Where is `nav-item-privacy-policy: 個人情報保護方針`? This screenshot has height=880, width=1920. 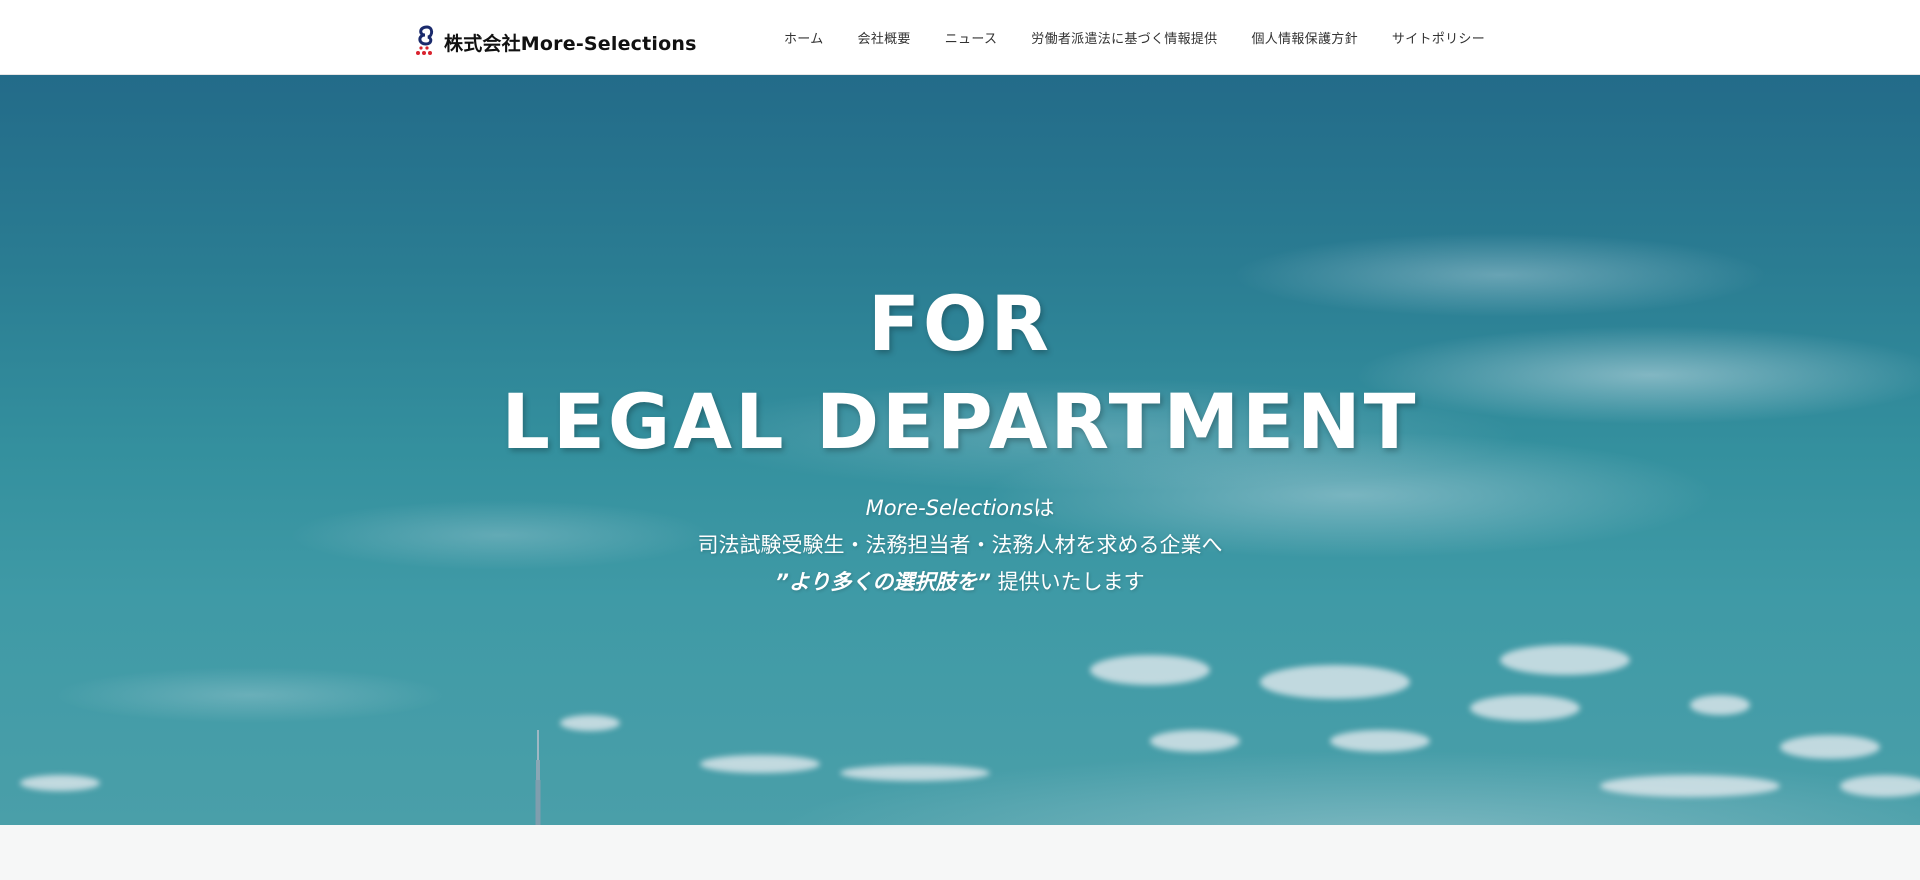
nav-item-privacy-policy: 個人情報保護方針 is located at coordinates (1304, 37).